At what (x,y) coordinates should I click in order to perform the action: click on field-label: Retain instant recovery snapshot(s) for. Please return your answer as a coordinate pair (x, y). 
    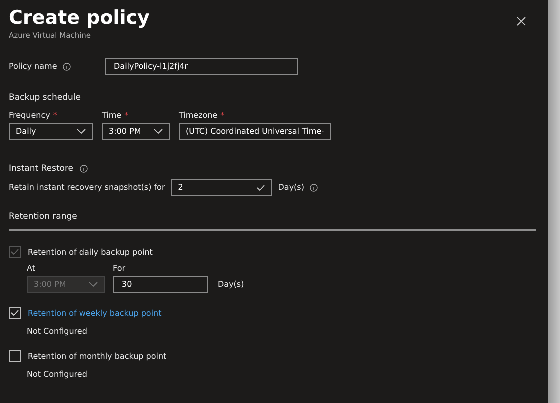
    Looking at the image, I should click on (87, 187).